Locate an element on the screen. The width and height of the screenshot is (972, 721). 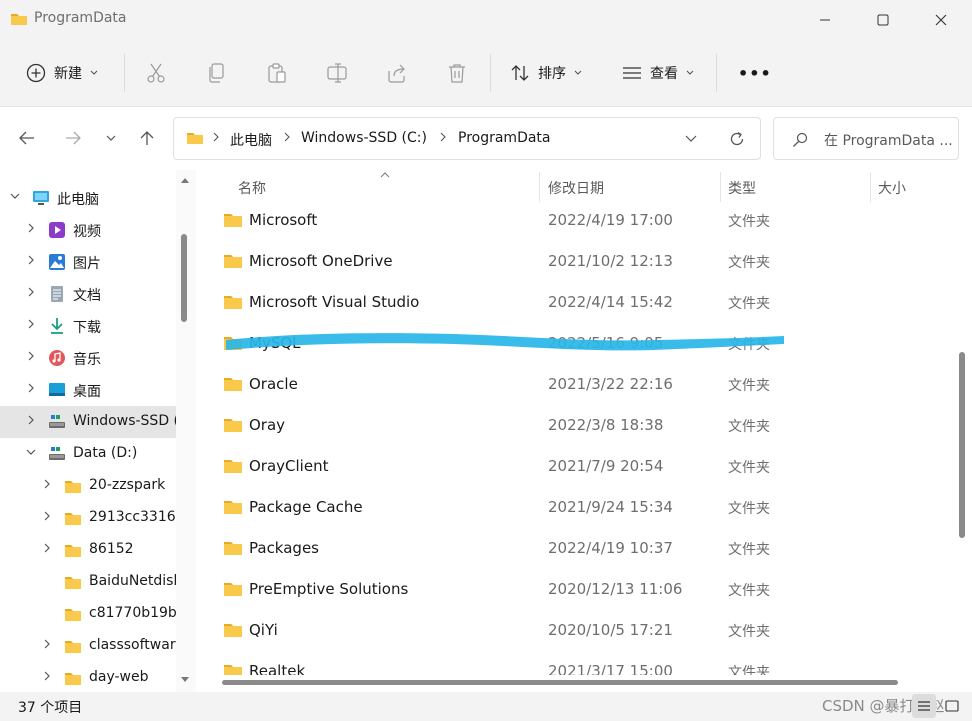
paste-button is located at coordinates (277, 73).